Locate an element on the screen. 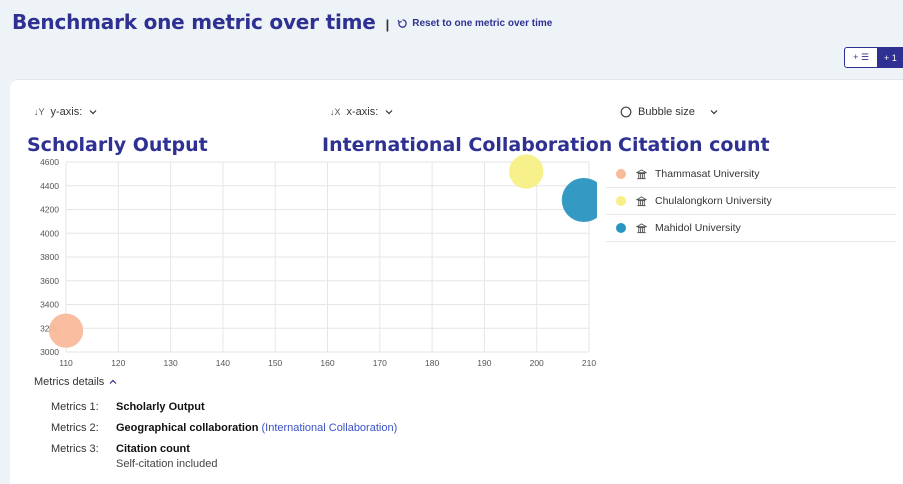  metrics-details-label: Metrics details is located at coordinates (69, 382).